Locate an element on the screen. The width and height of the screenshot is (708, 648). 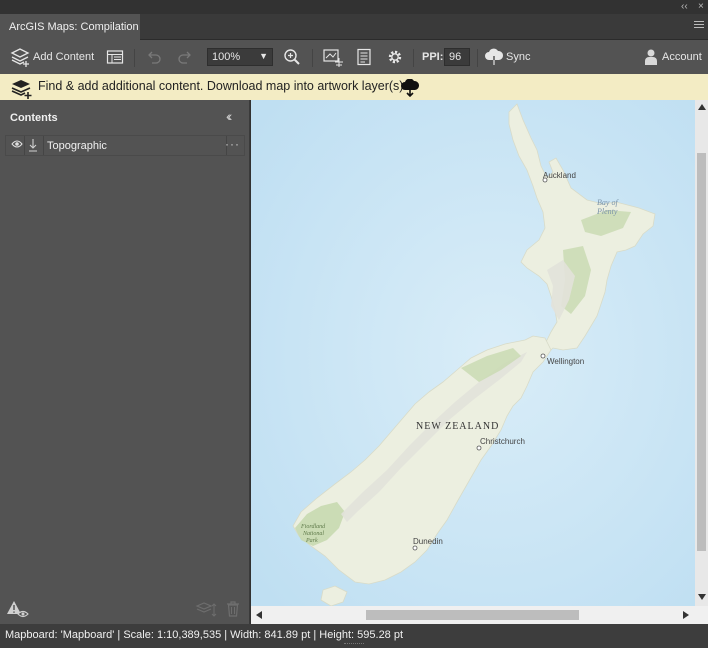
undo-button is located at coordinates (154, 57).